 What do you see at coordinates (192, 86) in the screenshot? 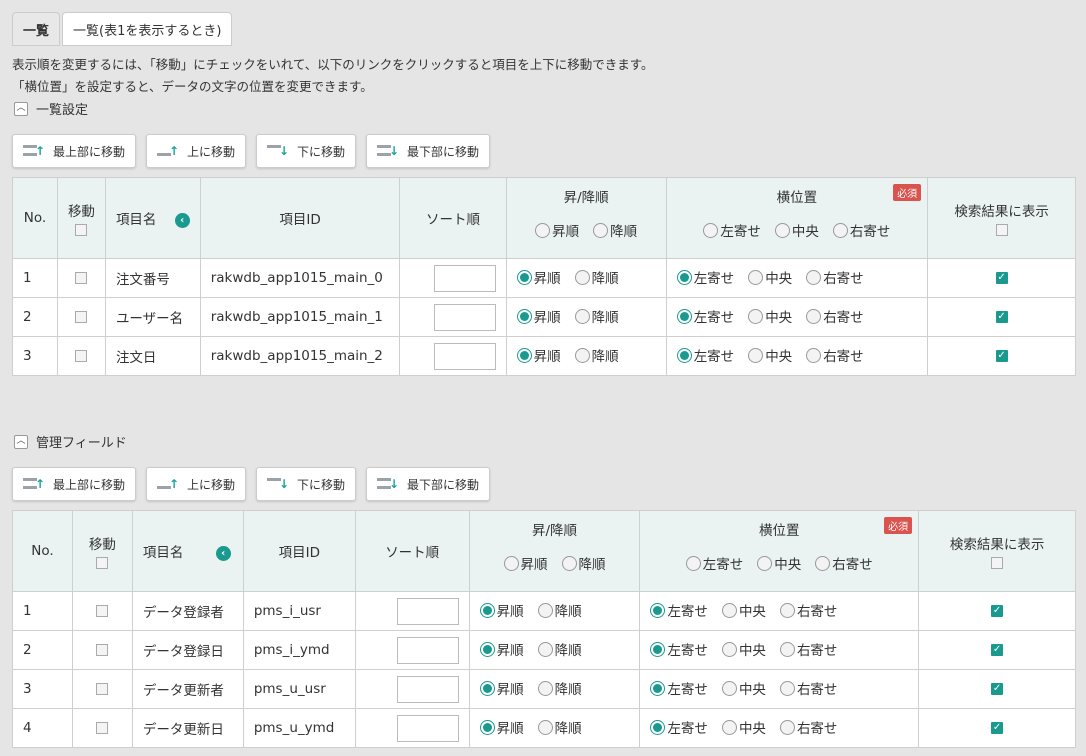
I see `description-line-2: 「横位置」を設定すると、データの文字の位置を変更できます。` at bounding box center [192, 86].